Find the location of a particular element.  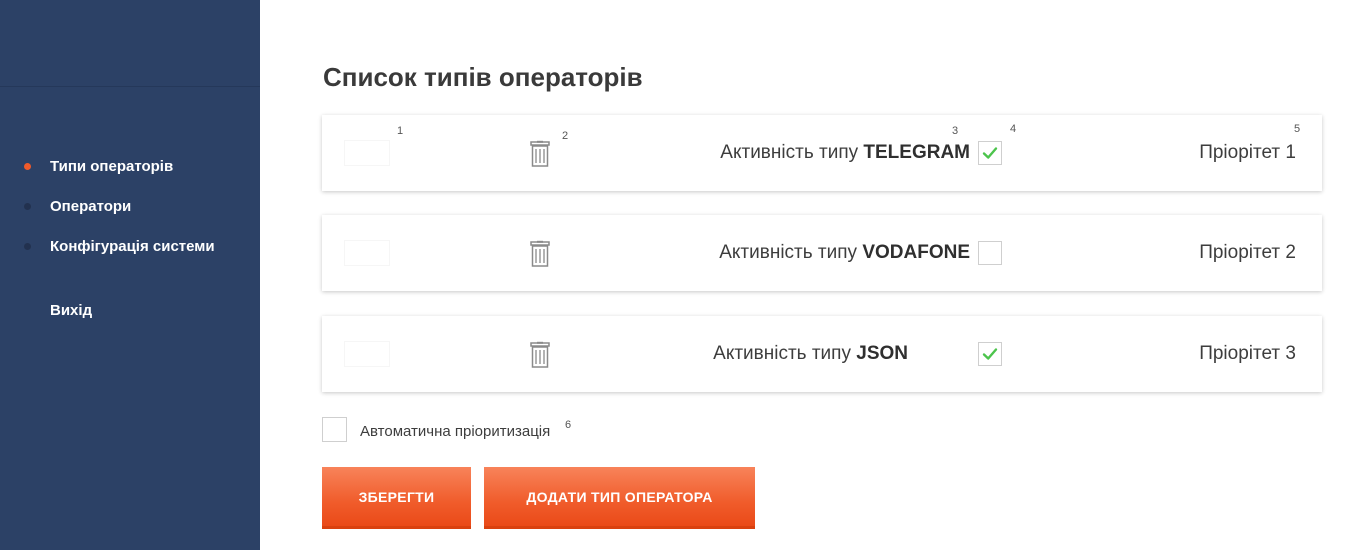

activity-text: Активність типу JSON is located at coordinates (810, 354).